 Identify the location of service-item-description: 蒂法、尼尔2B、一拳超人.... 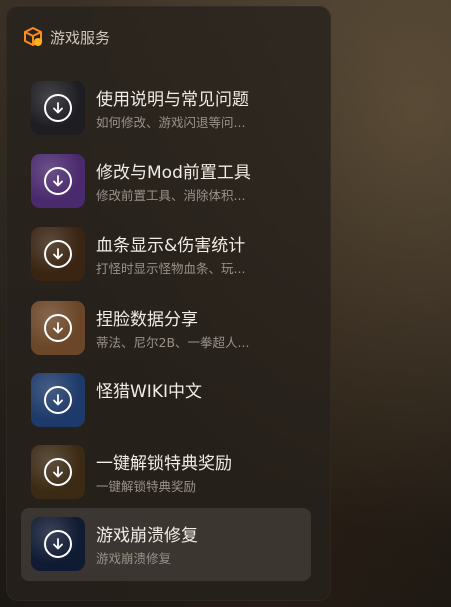
(173, 342).